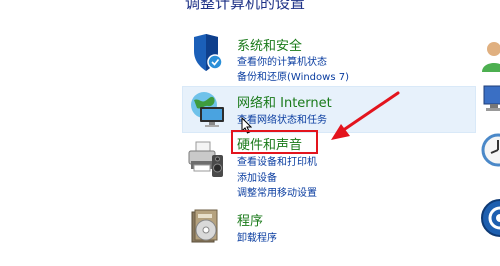  Describe the element at coordinates (208, 52) in the screenshot. I see `shield-icon` at that location.